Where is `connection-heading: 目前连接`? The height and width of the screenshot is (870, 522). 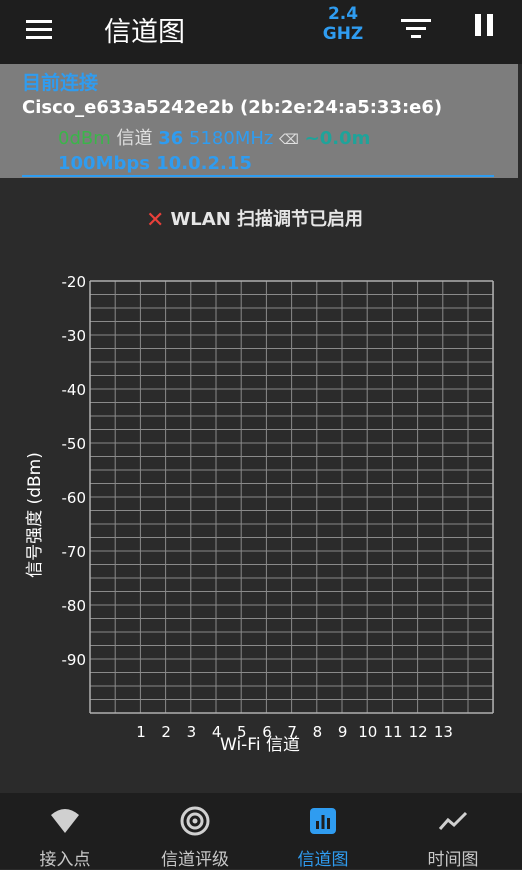 connection-heading: 目前连接 is located at coordinates (60, 83).